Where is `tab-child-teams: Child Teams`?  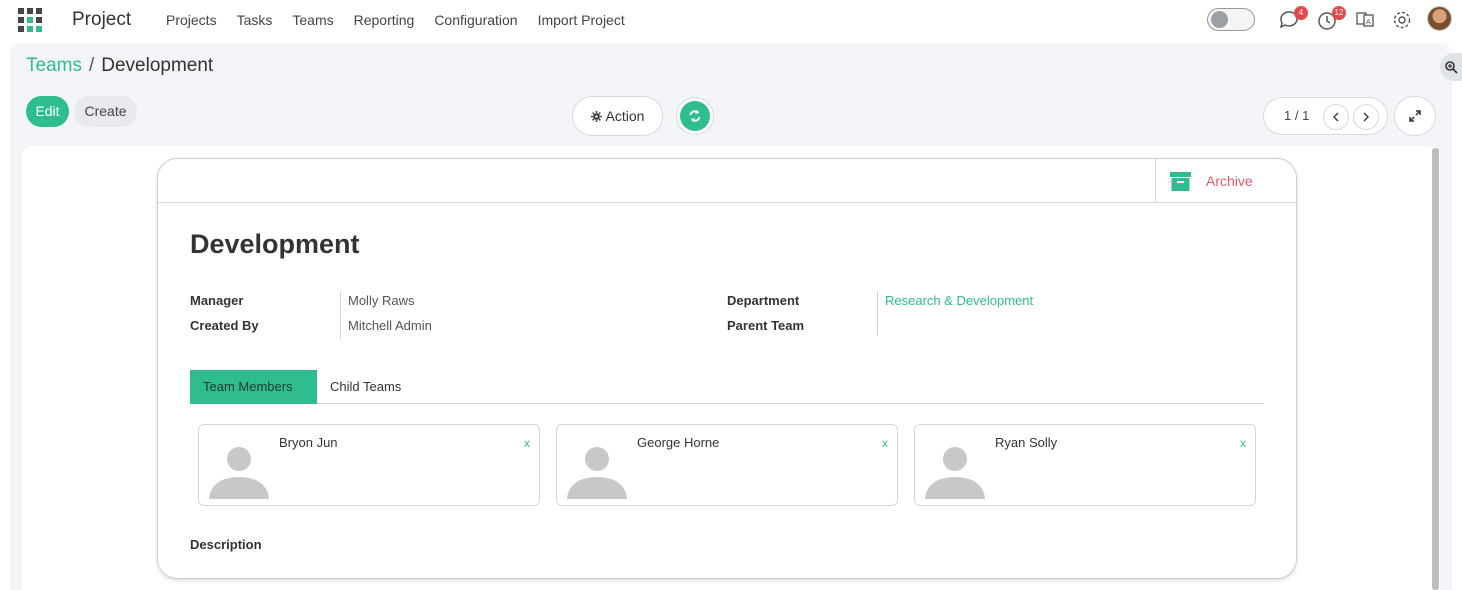 tab-child-teams: Child Teams is located at coordinates (365, 387).